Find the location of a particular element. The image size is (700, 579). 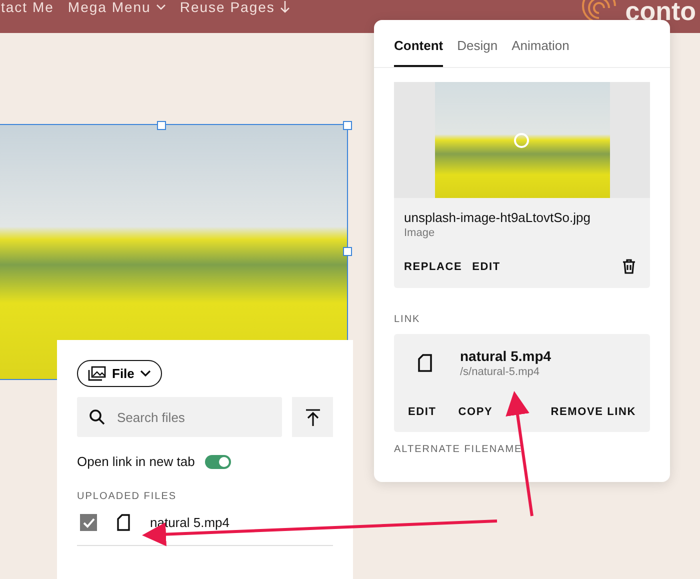

upload-button is located at coordinates (312, 417).